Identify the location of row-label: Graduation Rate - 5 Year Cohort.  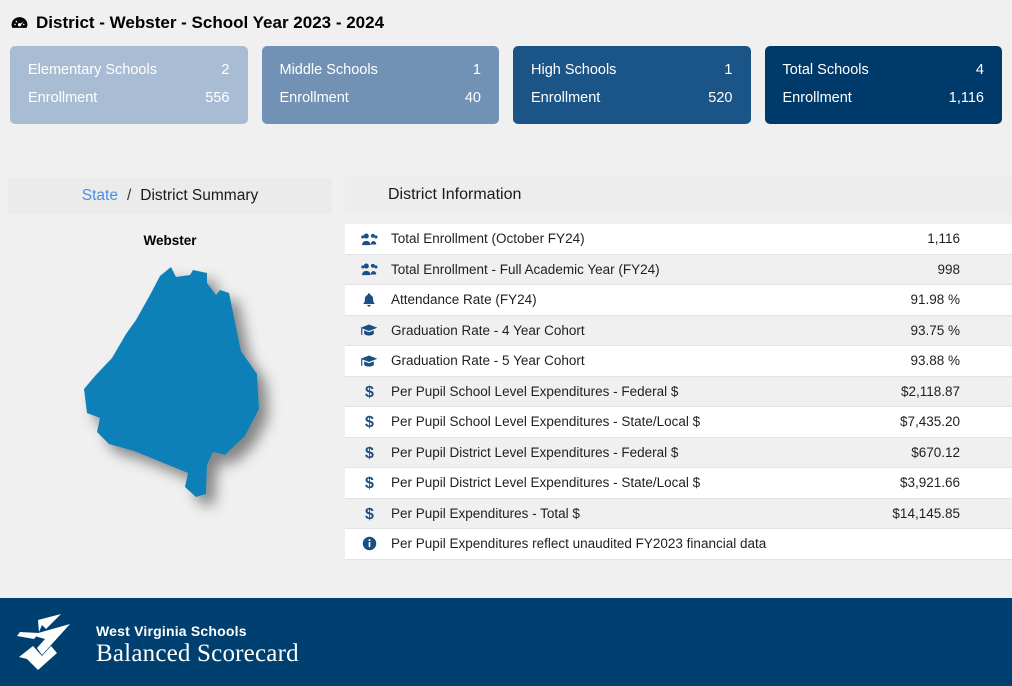
(488, 361).